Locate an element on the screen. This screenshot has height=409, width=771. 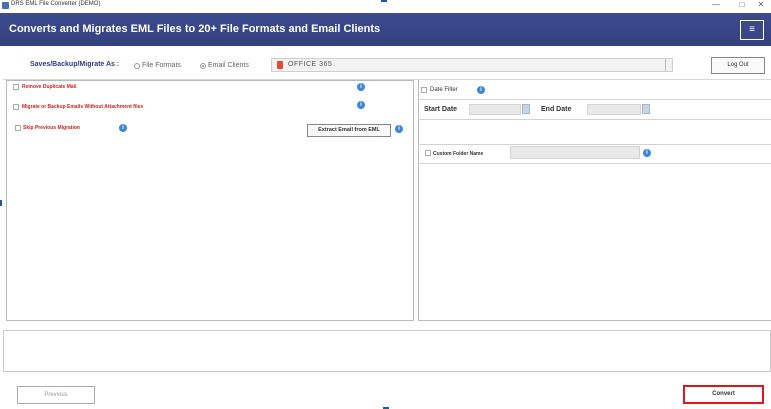
previous-button: Previous is located at coordinates (56, 395).